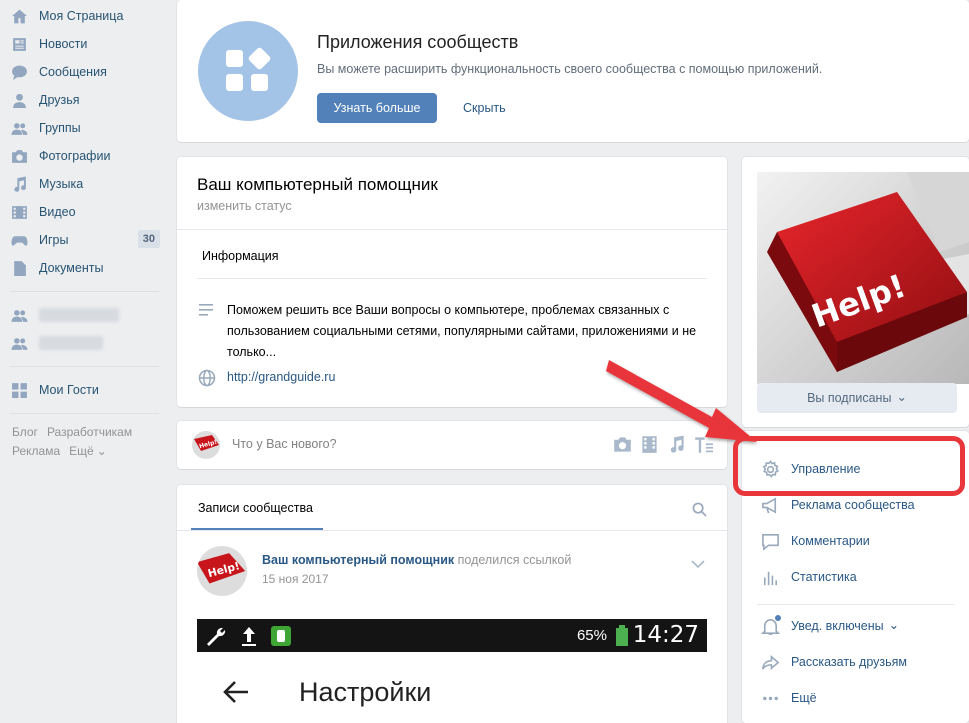  Describe the element at coordinates (71, 268) in the screenshot. I see `nav-item-label: Документы` at that location.